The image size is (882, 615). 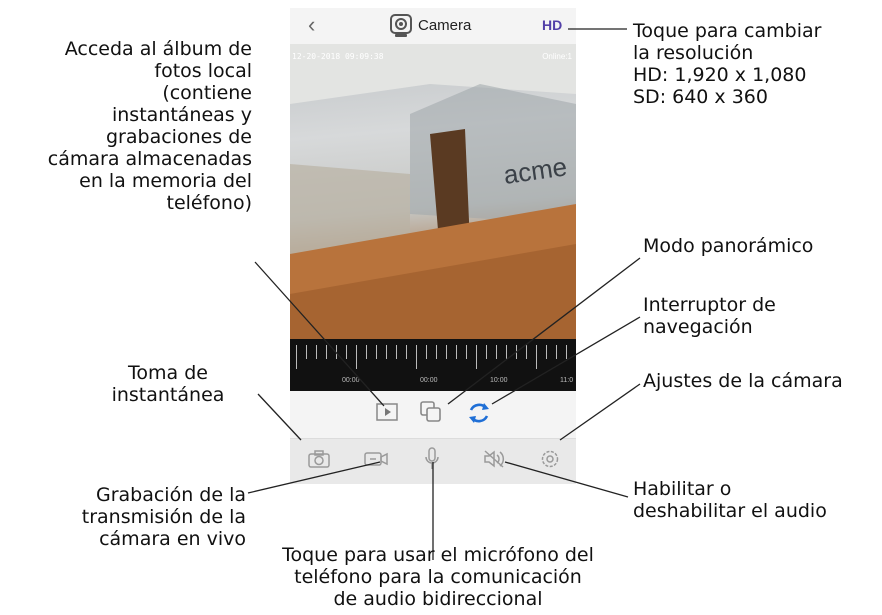 I want to click on annotation-audio: Habilitar o deshabilitar el audio, so click(x=730, y=500).